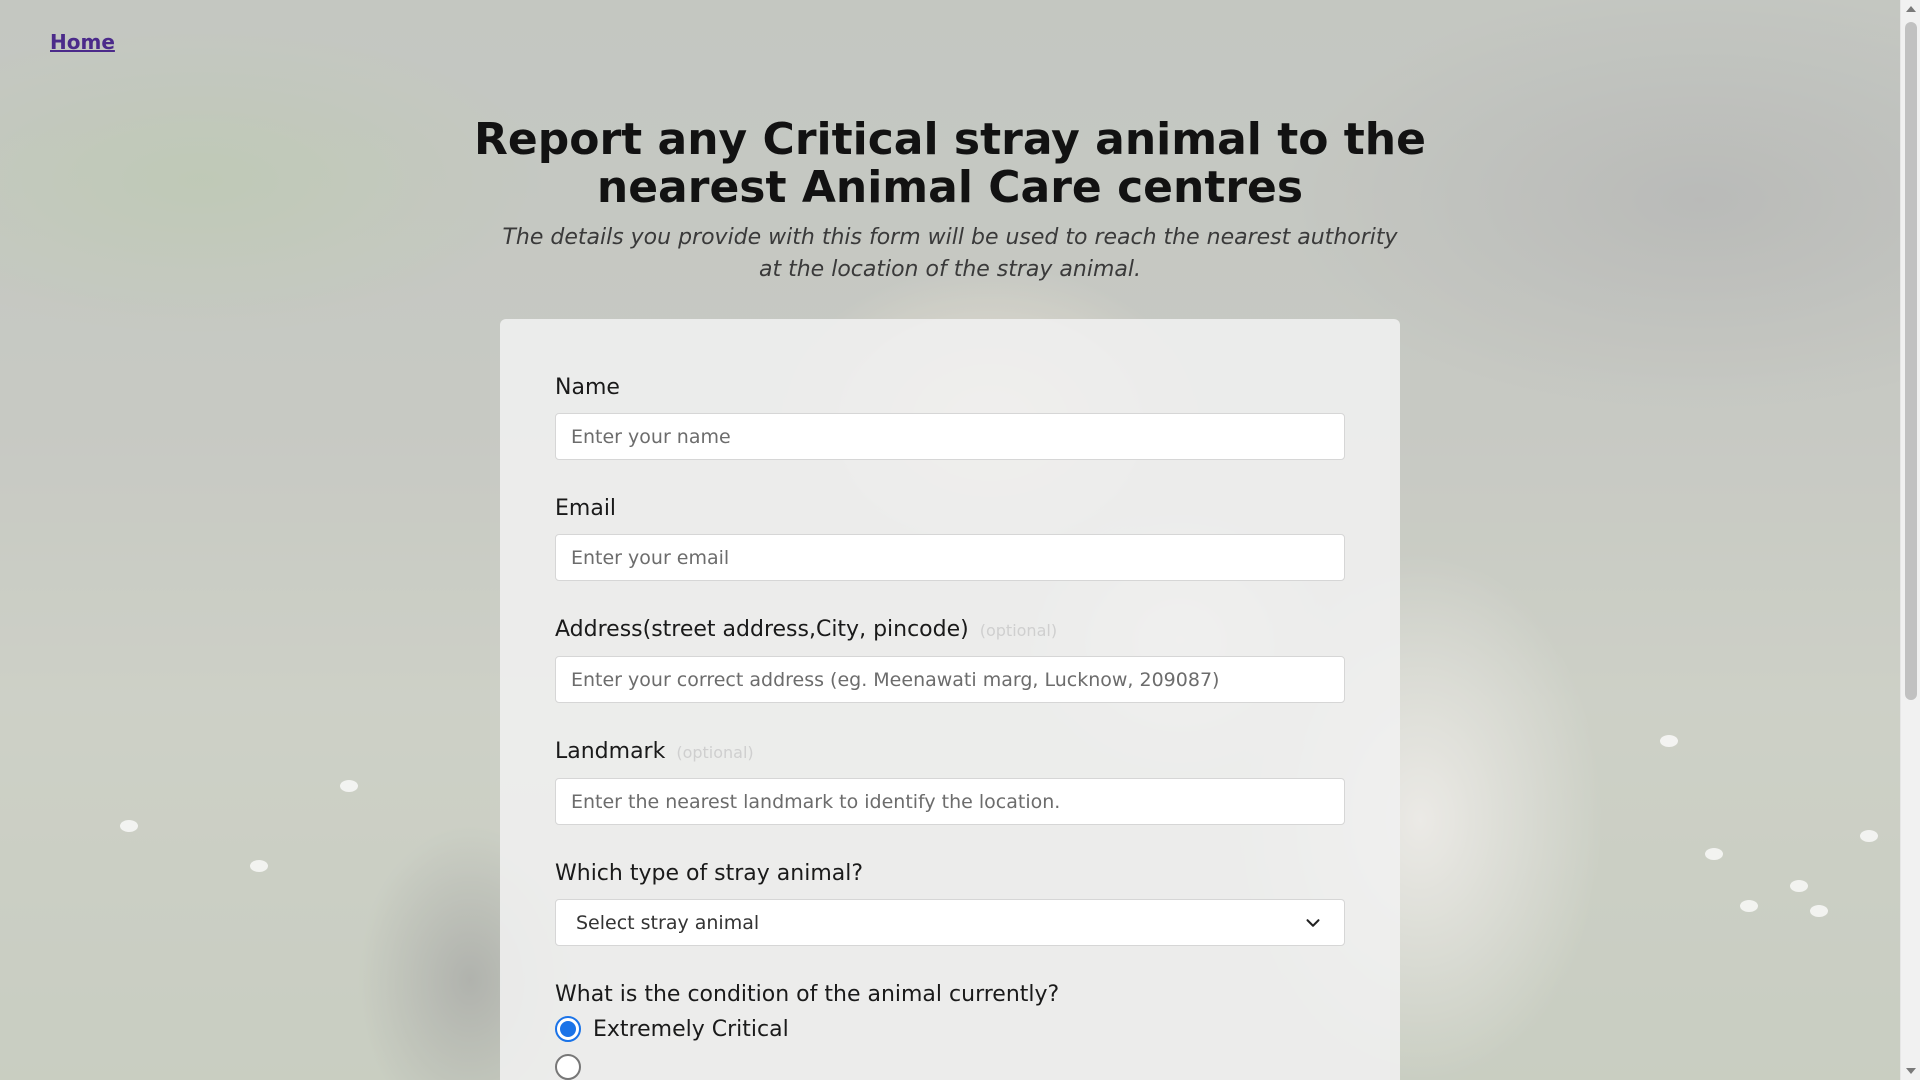 Image resolution: width=1920 pixels, height=1080 pixels. I want to click on condition-radio-extremely-critical, so click(568, 1029).